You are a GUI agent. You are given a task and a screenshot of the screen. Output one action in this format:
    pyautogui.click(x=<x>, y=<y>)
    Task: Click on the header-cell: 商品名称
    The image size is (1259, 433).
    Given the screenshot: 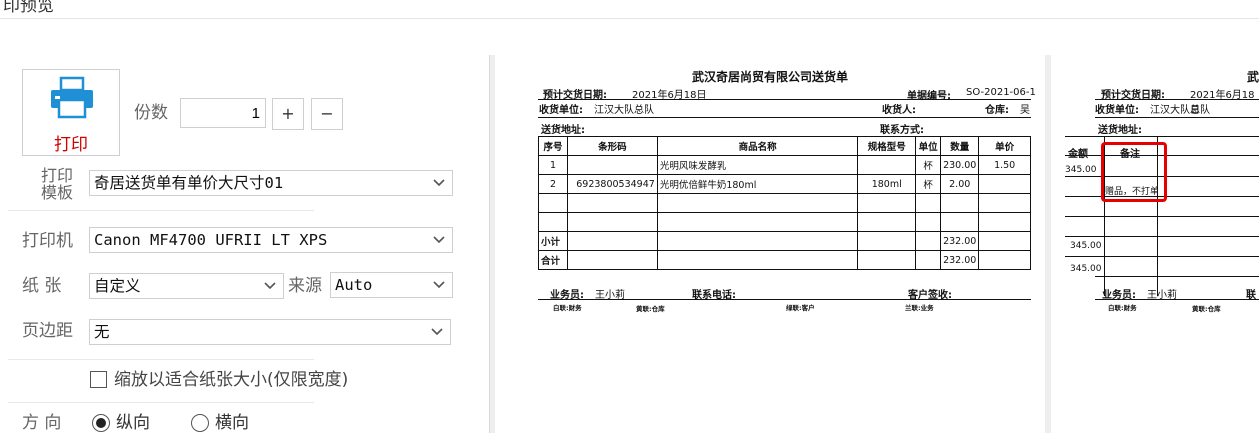 What is the action you would take?
    pyautogui.click(x=757, y=146)
    